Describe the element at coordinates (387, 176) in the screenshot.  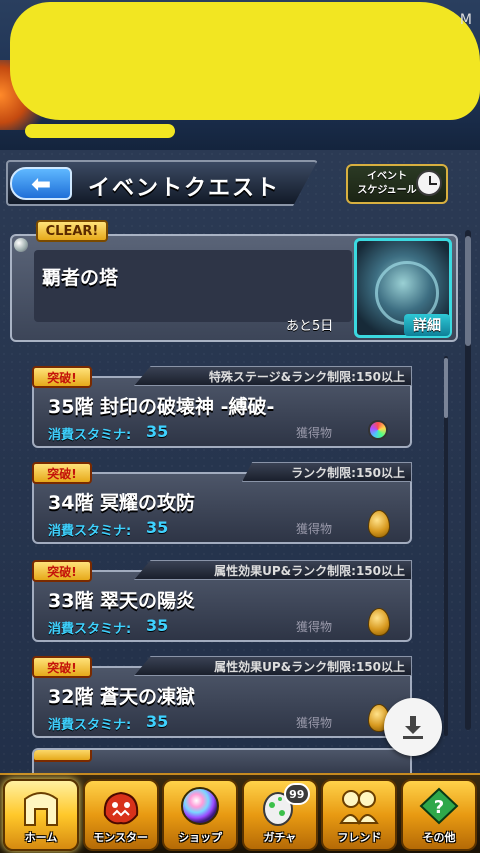
I see `schedule-label-line1: イベント` at that location.